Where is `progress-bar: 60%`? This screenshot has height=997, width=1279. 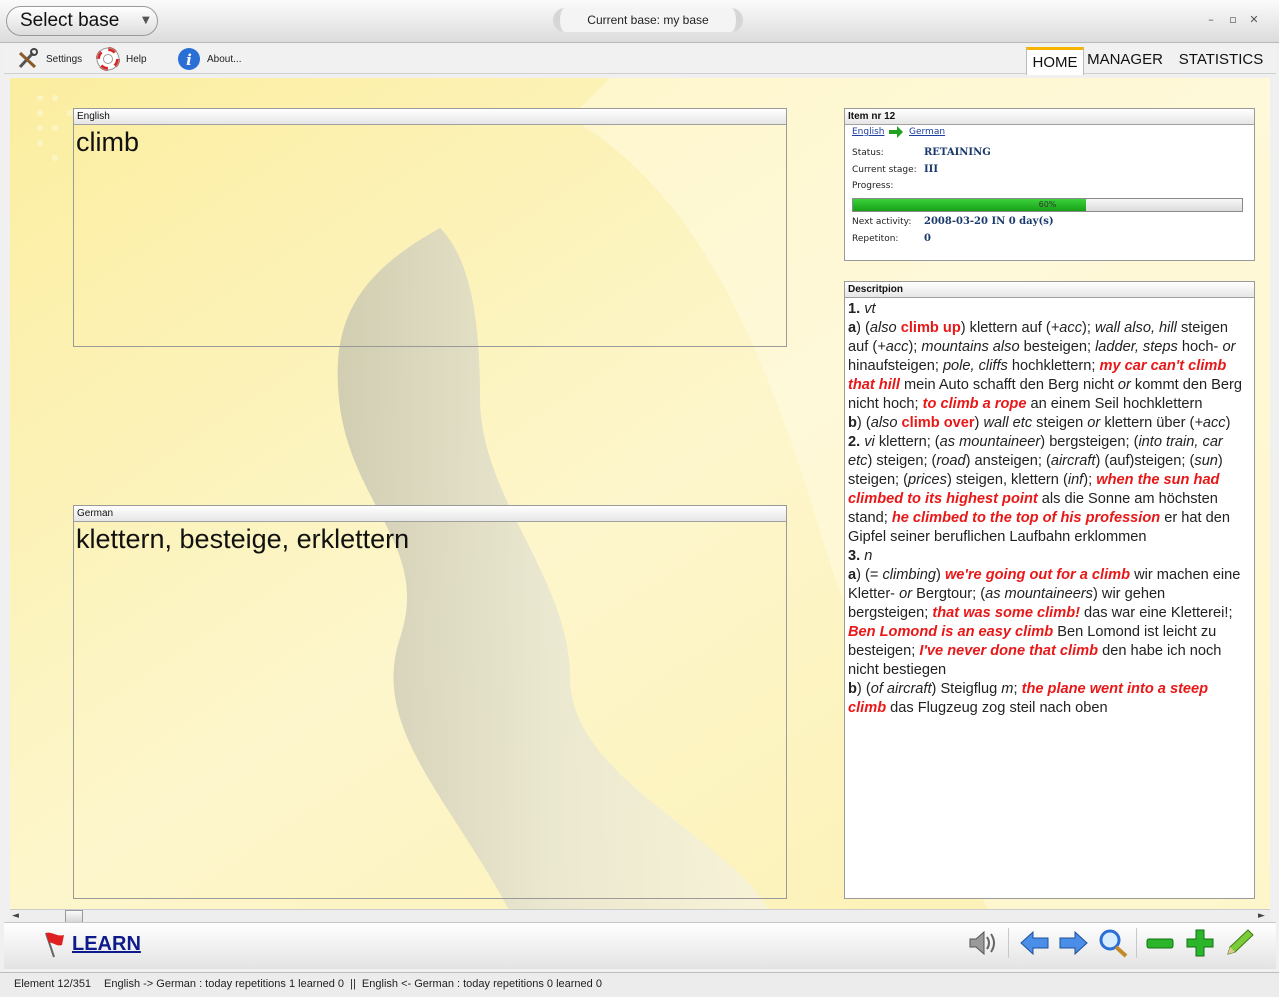 progress-bar: 60% is located at coordinates (1047, 205).